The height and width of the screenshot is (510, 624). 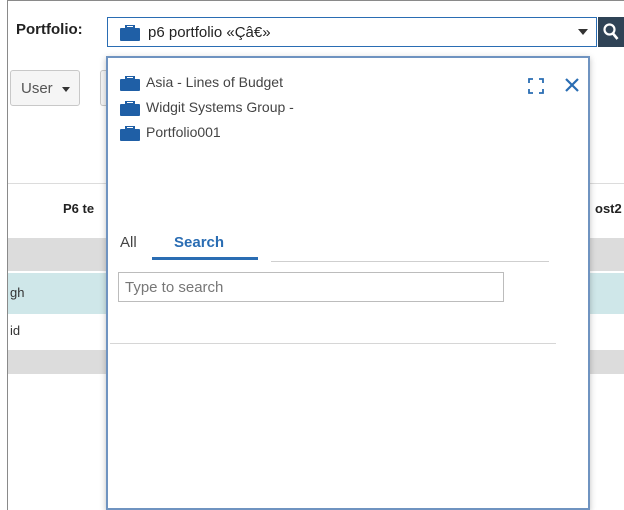 I want to click on close-icon, so click(x=572, y=85).